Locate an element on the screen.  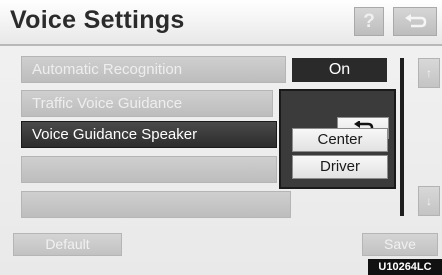
automatic-recognition-value: On is located at coordinates (339, 70).